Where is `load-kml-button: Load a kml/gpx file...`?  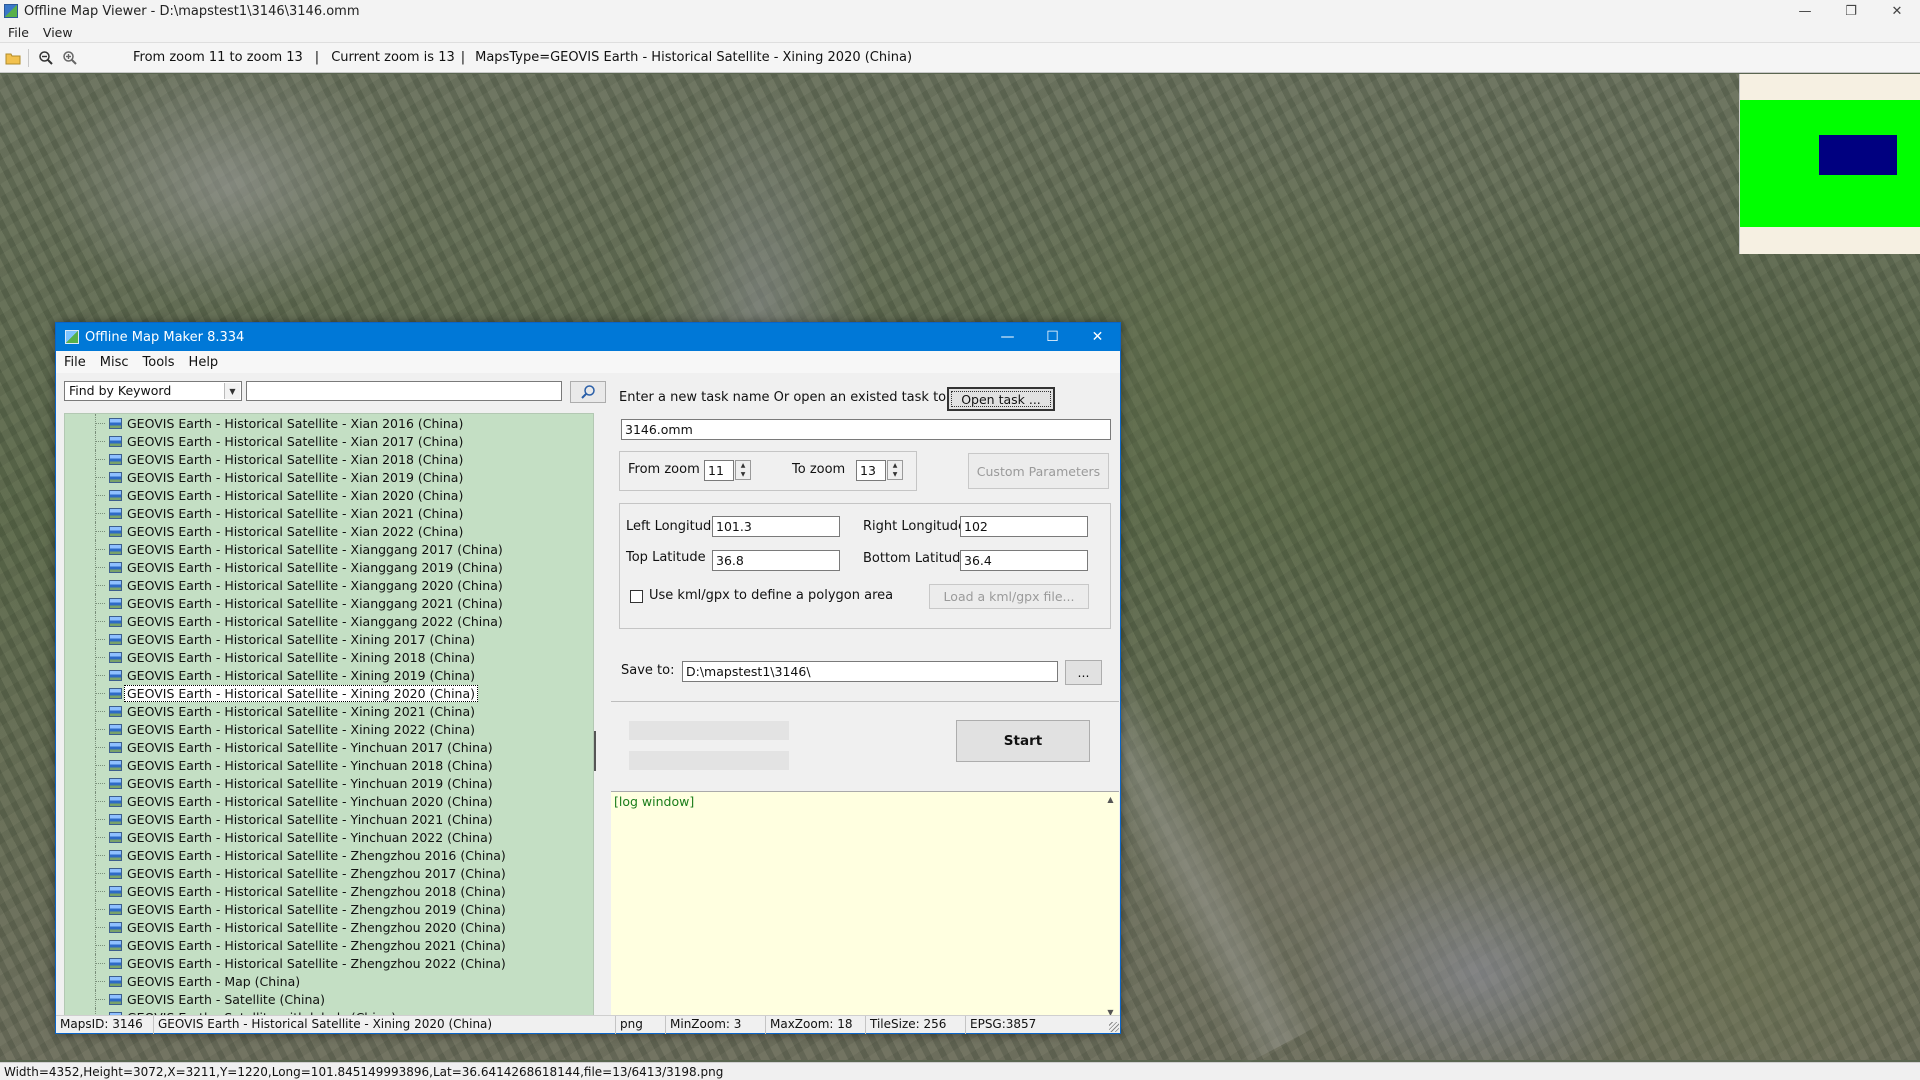
load-kml-button: Load a kml/gpx file... is located at coordinates (1009, 596).